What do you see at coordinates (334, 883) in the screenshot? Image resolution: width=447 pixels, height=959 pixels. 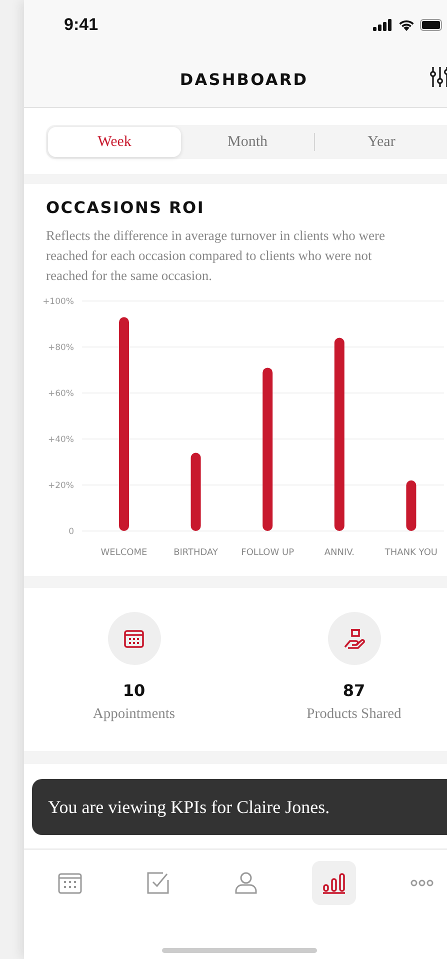 I see `bar-chart-icon` at bounding box center [334, 883].